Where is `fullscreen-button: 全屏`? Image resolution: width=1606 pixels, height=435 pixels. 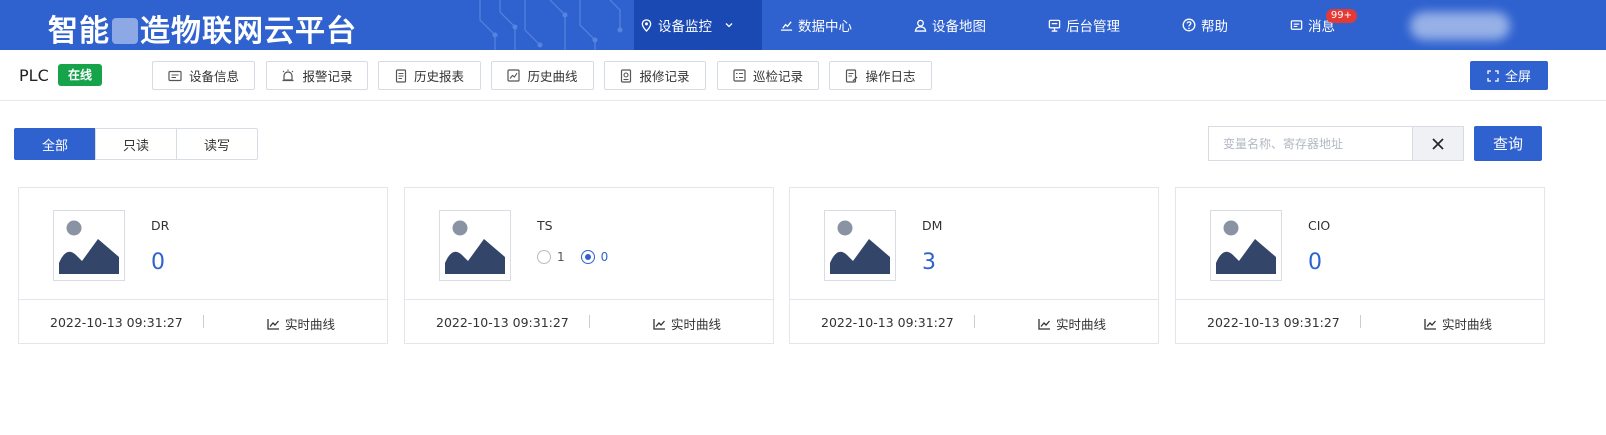 fullscreen-button: 全屏 is located at coordinates (1509, 75).